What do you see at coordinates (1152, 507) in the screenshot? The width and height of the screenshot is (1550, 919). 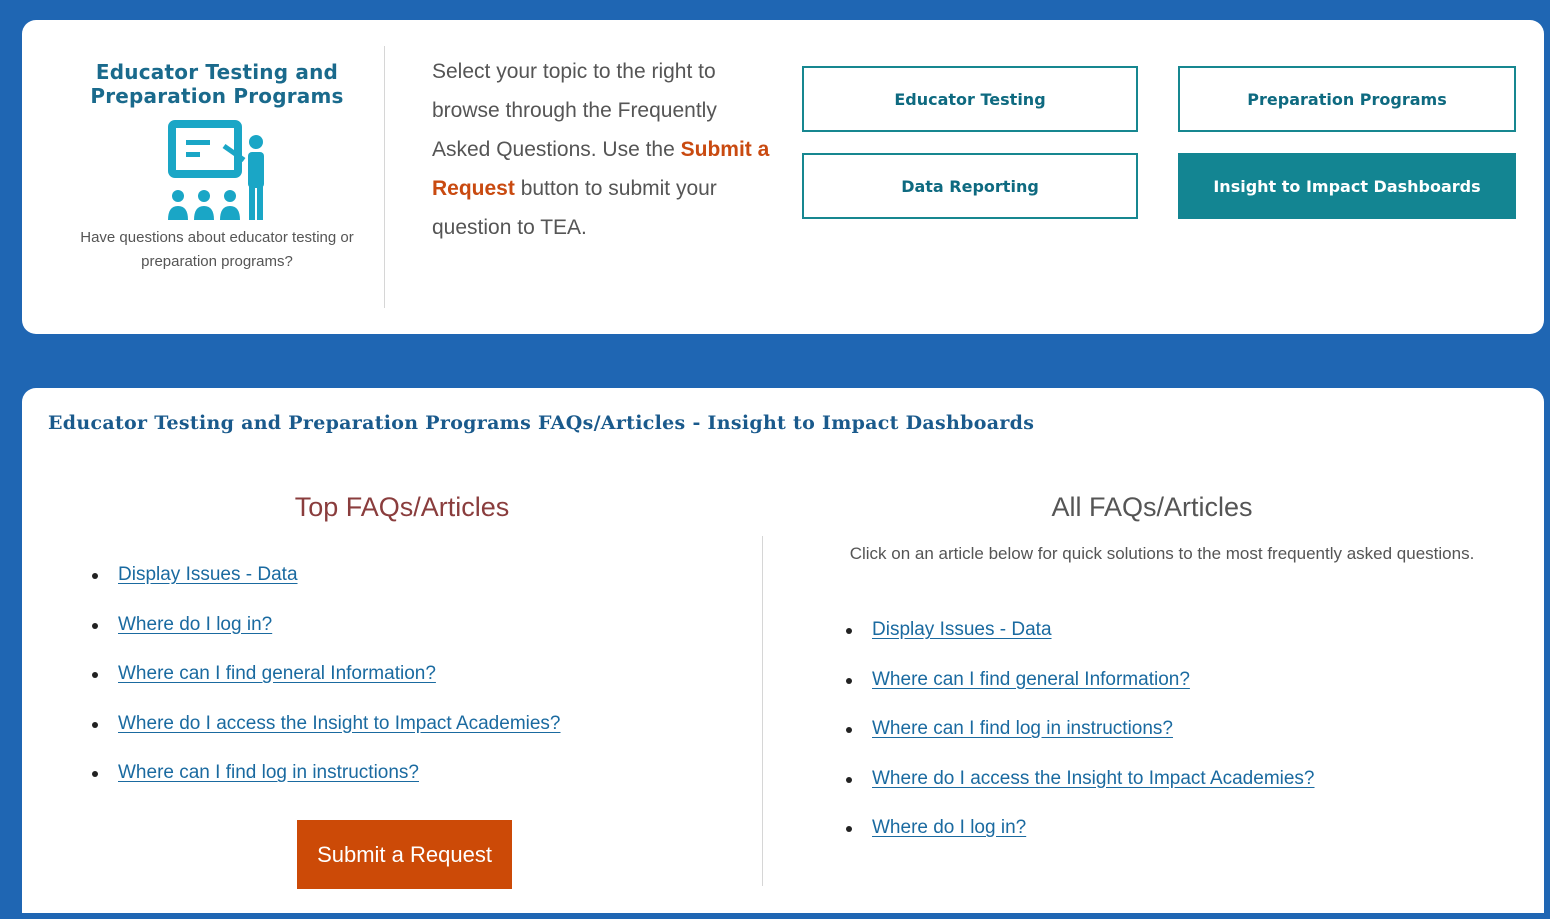 I see `all-faqs-heading: All FAQs/Articles` at bounding box center [1152, 507].